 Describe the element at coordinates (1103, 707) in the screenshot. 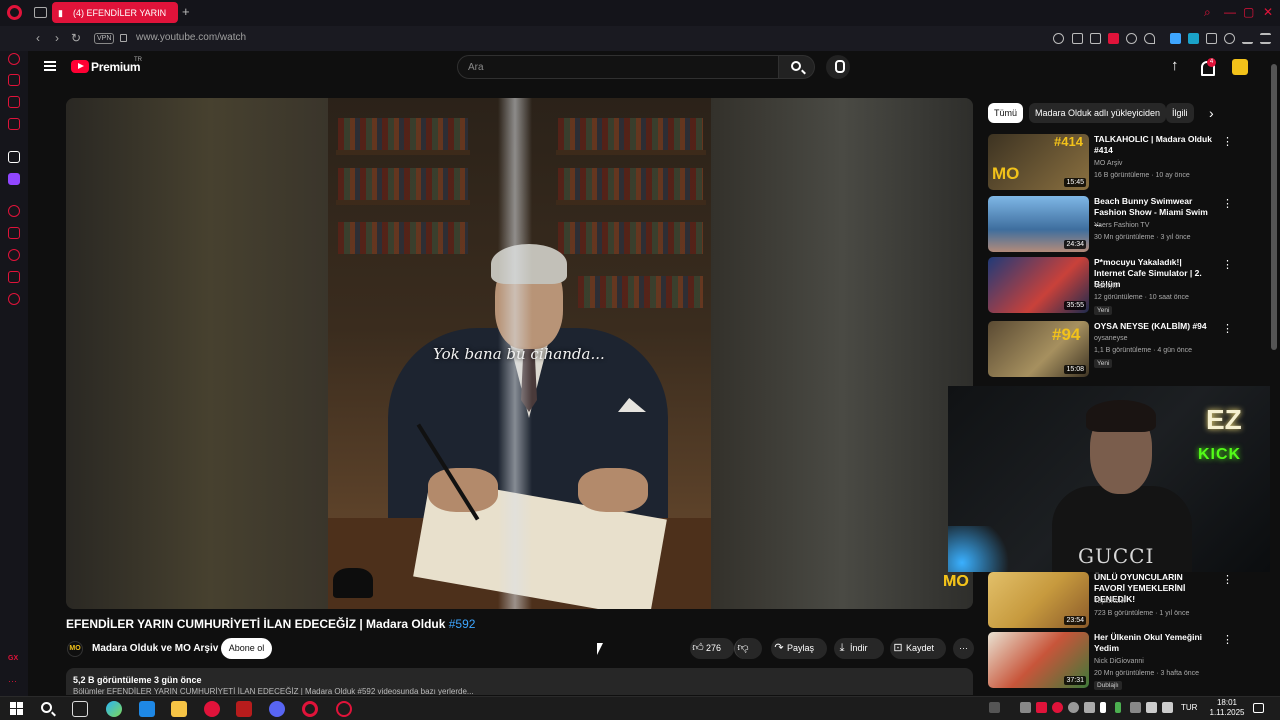

I see `microphone-icon` at that location.